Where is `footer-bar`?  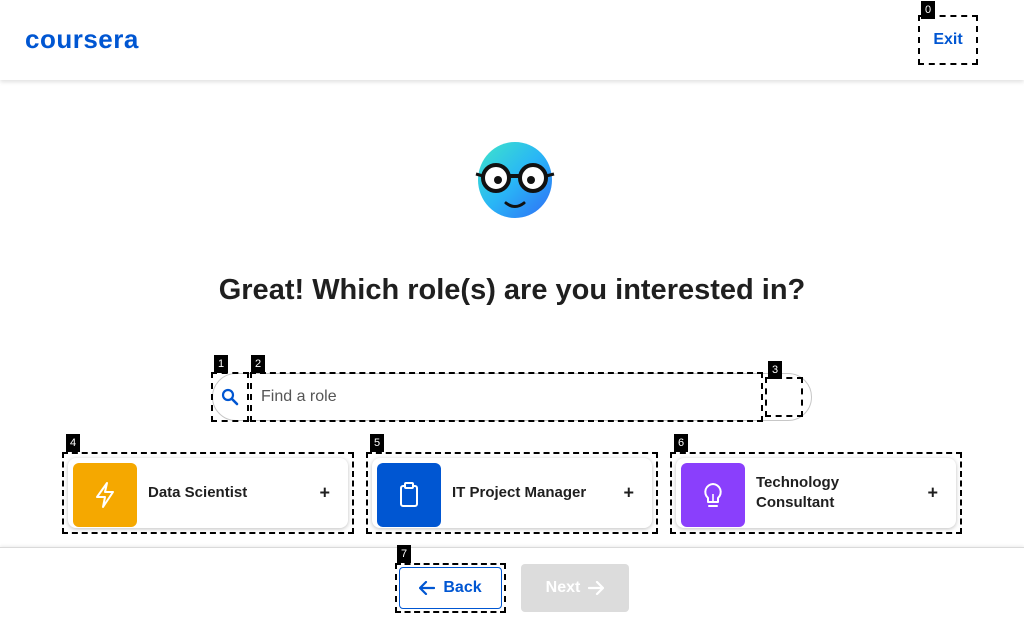
footer-bar is located at coordinates (512, 588).